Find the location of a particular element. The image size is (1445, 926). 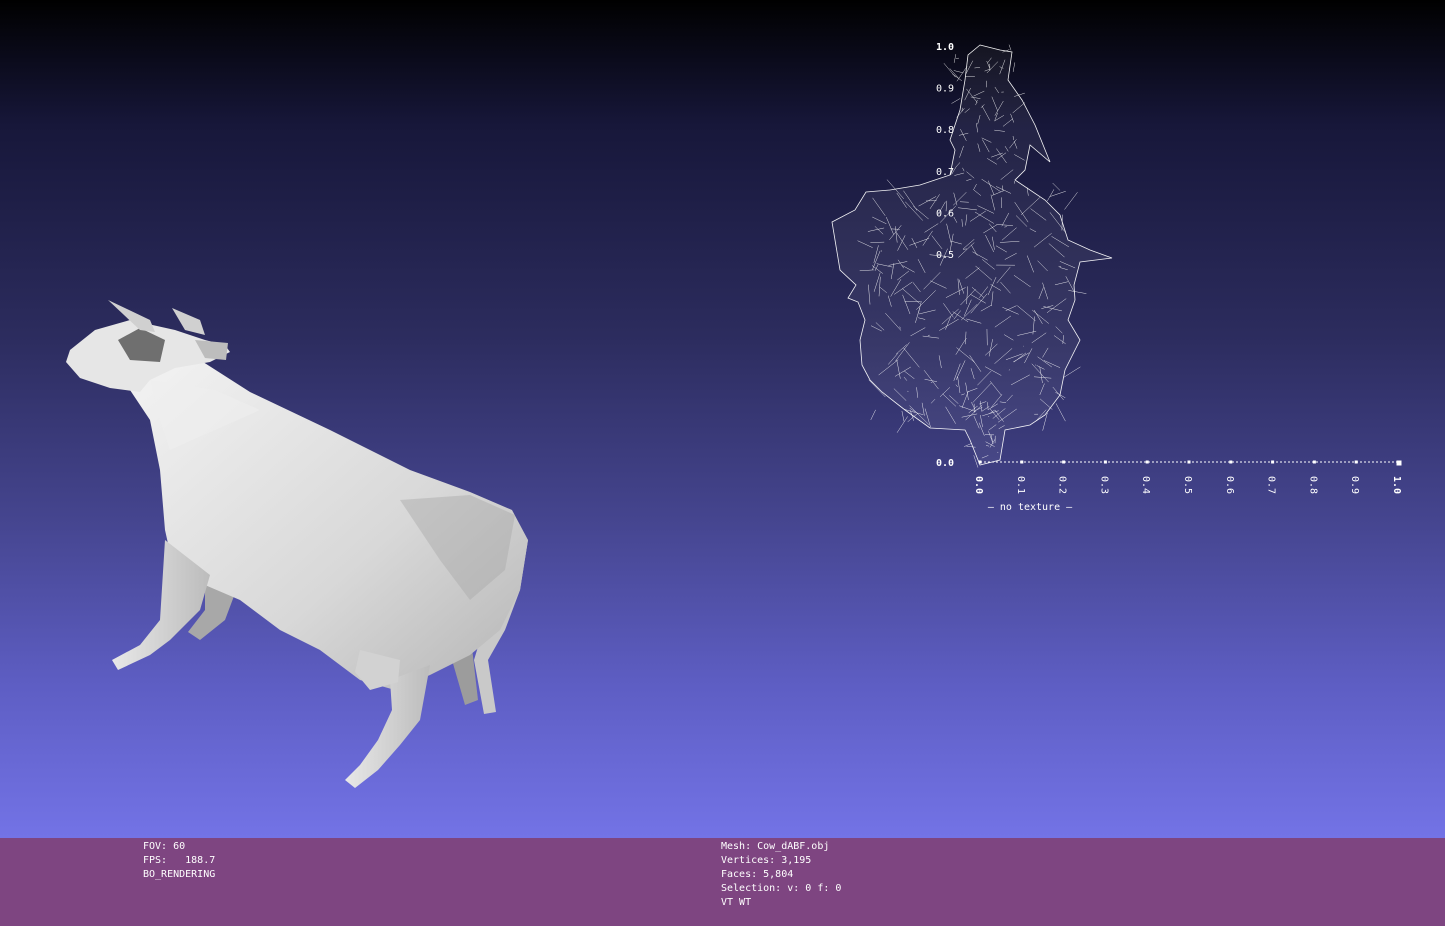

fps-value: FPS: 188.7 is located at coordinates (179, 860).